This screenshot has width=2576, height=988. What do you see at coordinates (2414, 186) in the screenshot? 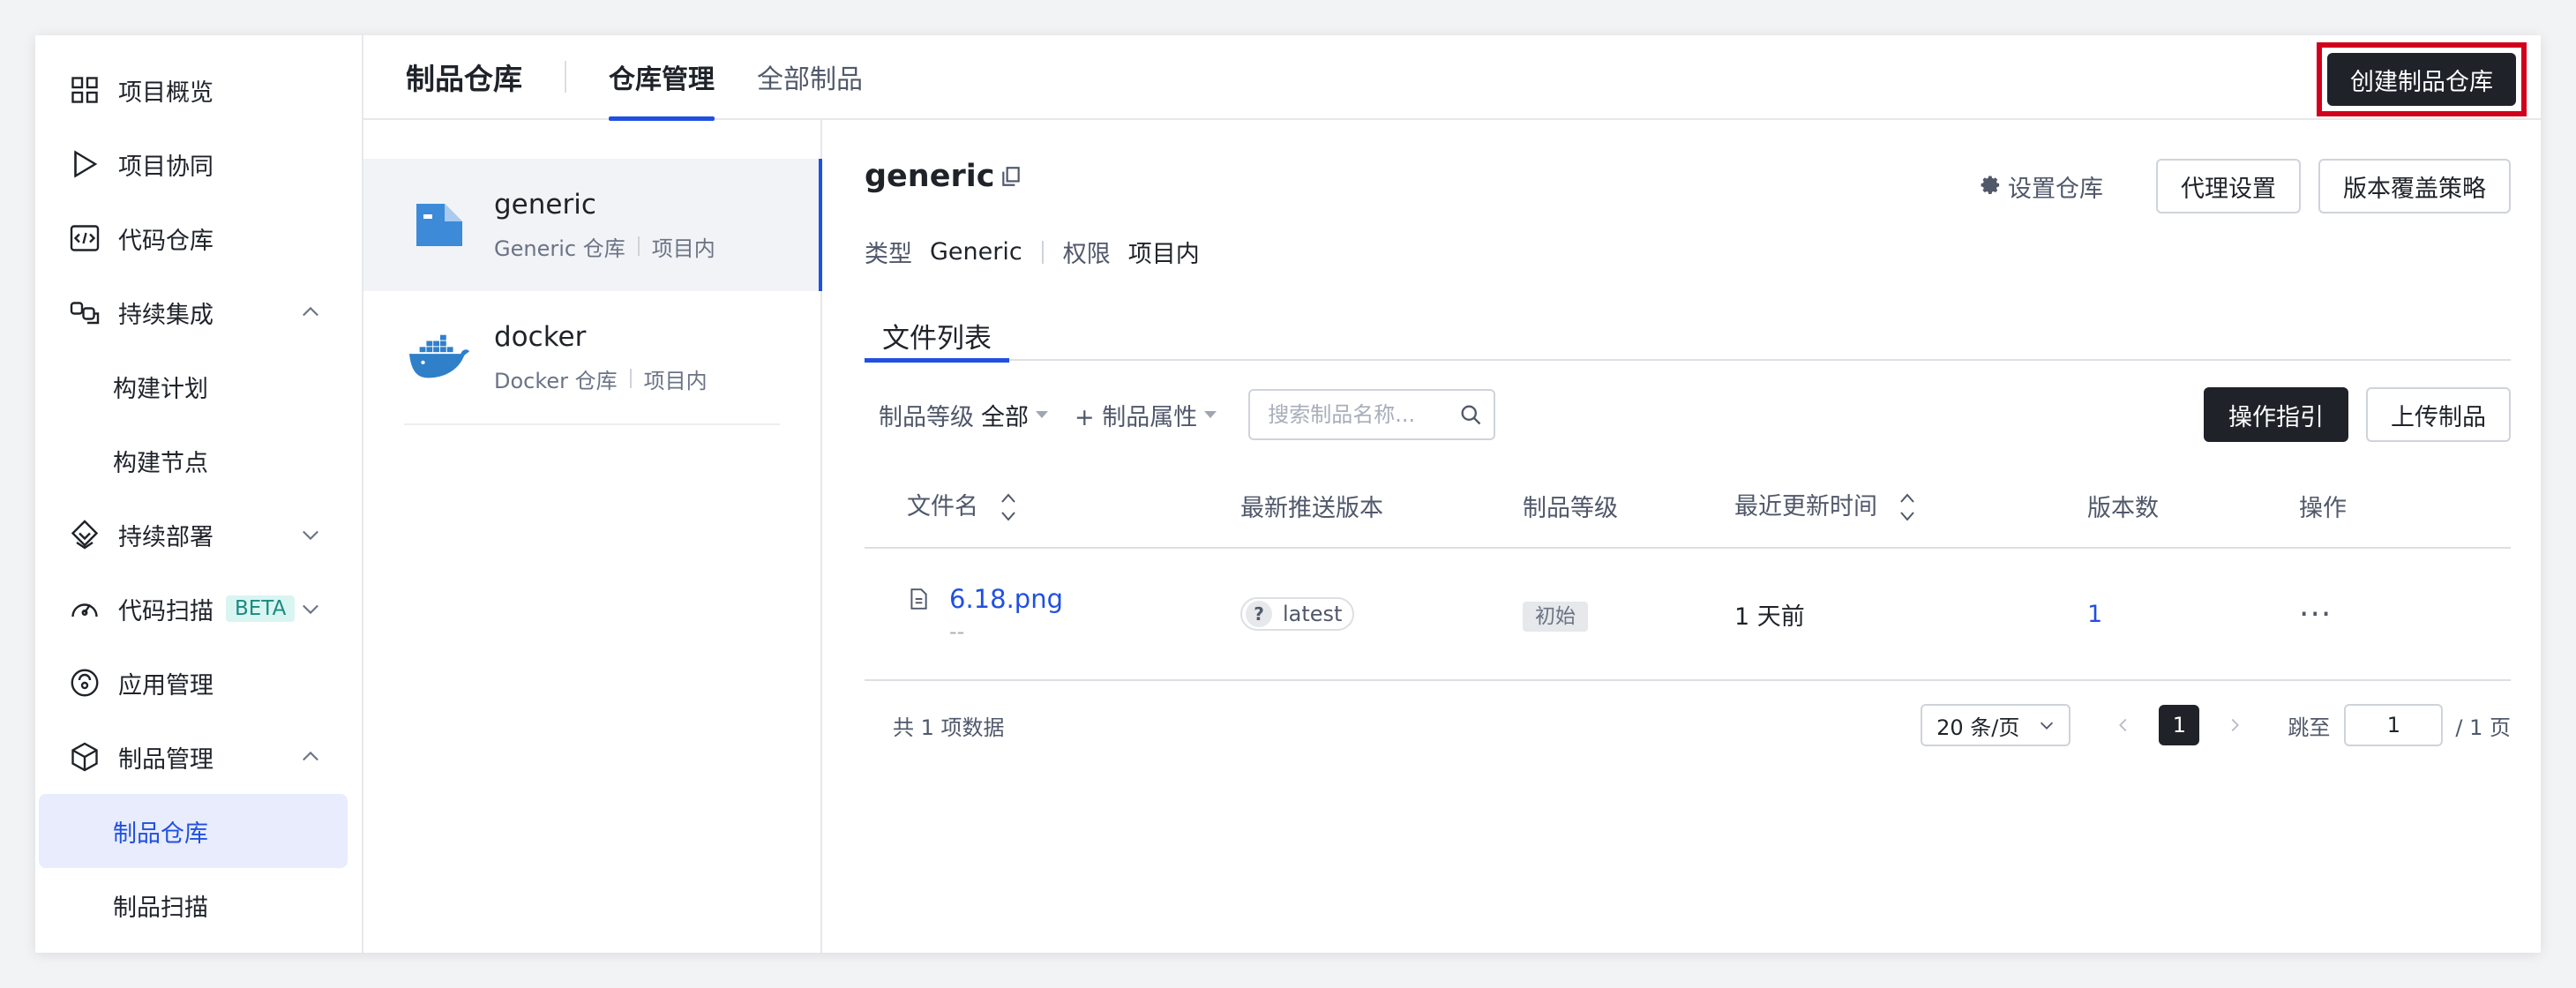
I see `overwrite-policy-button: 版本覆盖策略` at bounding box center [2414, 186].